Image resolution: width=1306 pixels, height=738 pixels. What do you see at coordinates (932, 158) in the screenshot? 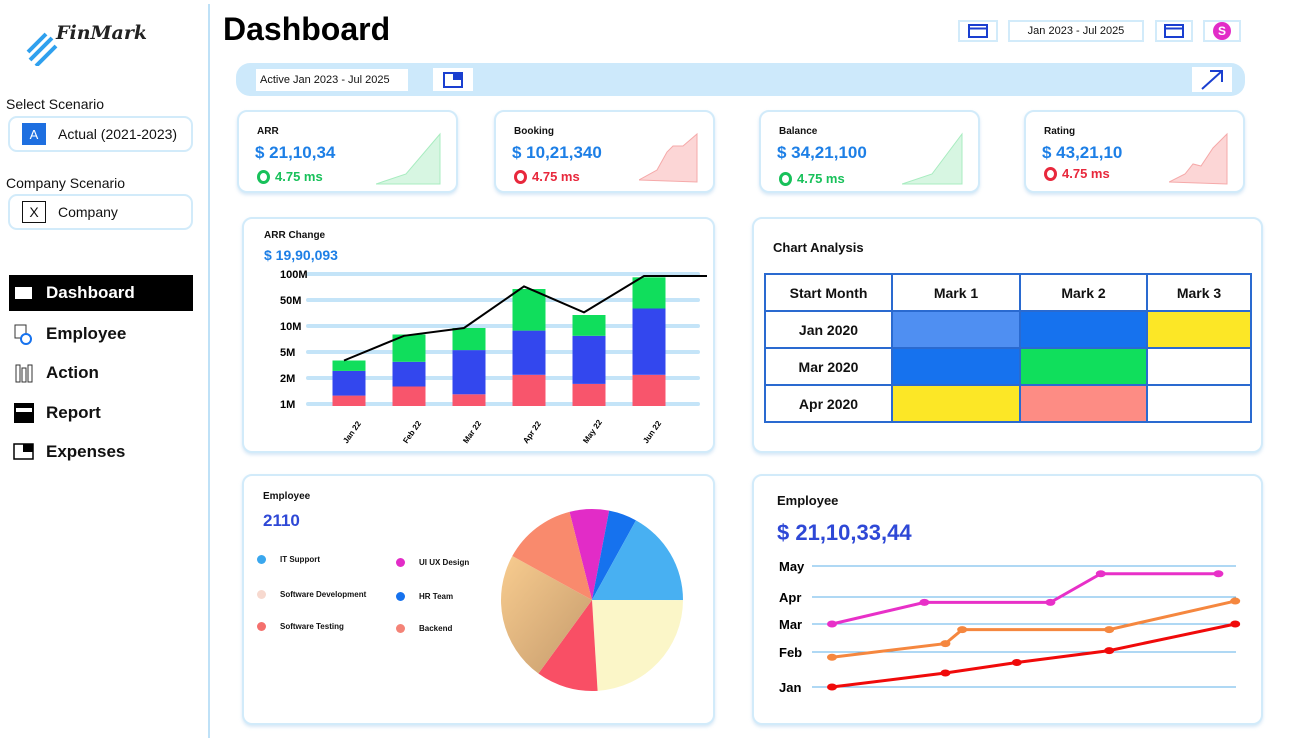
I see `sparkline-up-icon` at bounding box center [932, 158].